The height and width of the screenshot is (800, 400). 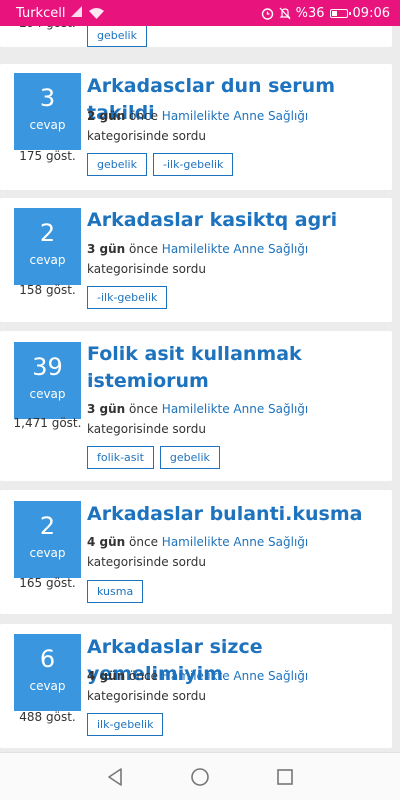 I want to click on square-recents-icon, so click(x=285, y=777).